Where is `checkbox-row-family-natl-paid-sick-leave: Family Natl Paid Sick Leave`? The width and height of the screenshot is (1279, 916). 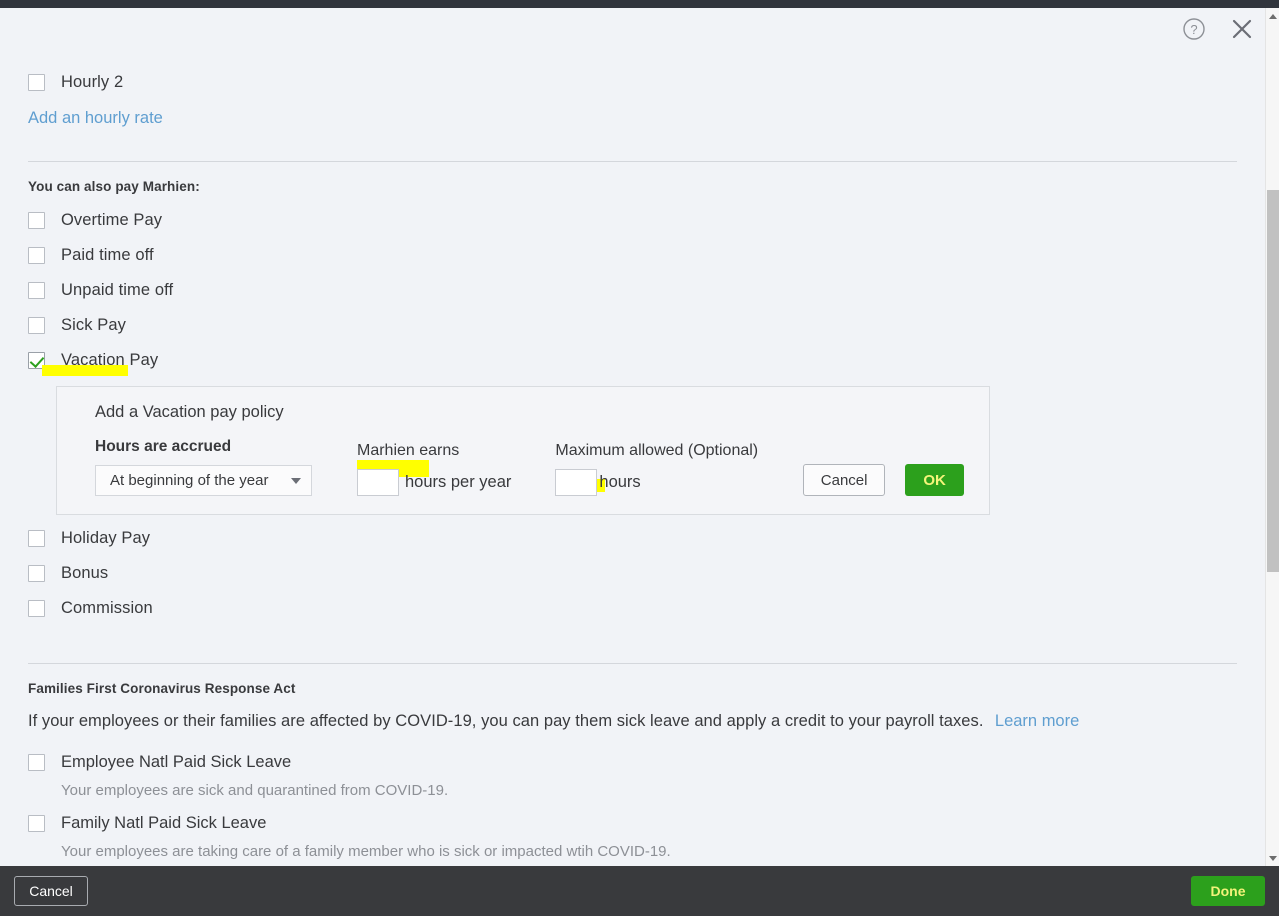 checkbox-row-family-natl-paid-sick-leave: Family Natl Paid Sick Leave is located at coordinates (632, 823).